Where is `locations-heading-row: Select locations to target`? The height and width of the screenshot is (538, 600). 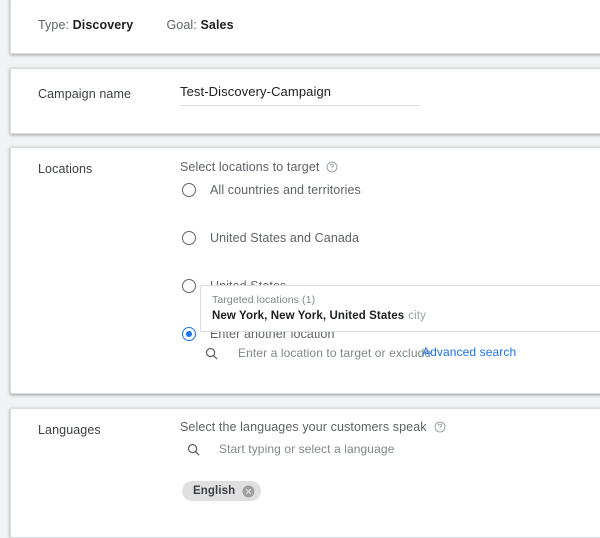 locations-heading-row: Select locations to target is located at coordinates (259, 167).